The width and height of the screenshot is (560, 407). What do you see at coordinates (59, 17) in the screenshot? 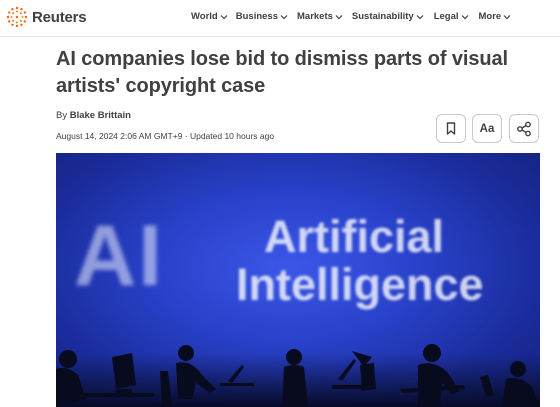
I see `brand-name: Reuters` at bounding box center [59, 17].